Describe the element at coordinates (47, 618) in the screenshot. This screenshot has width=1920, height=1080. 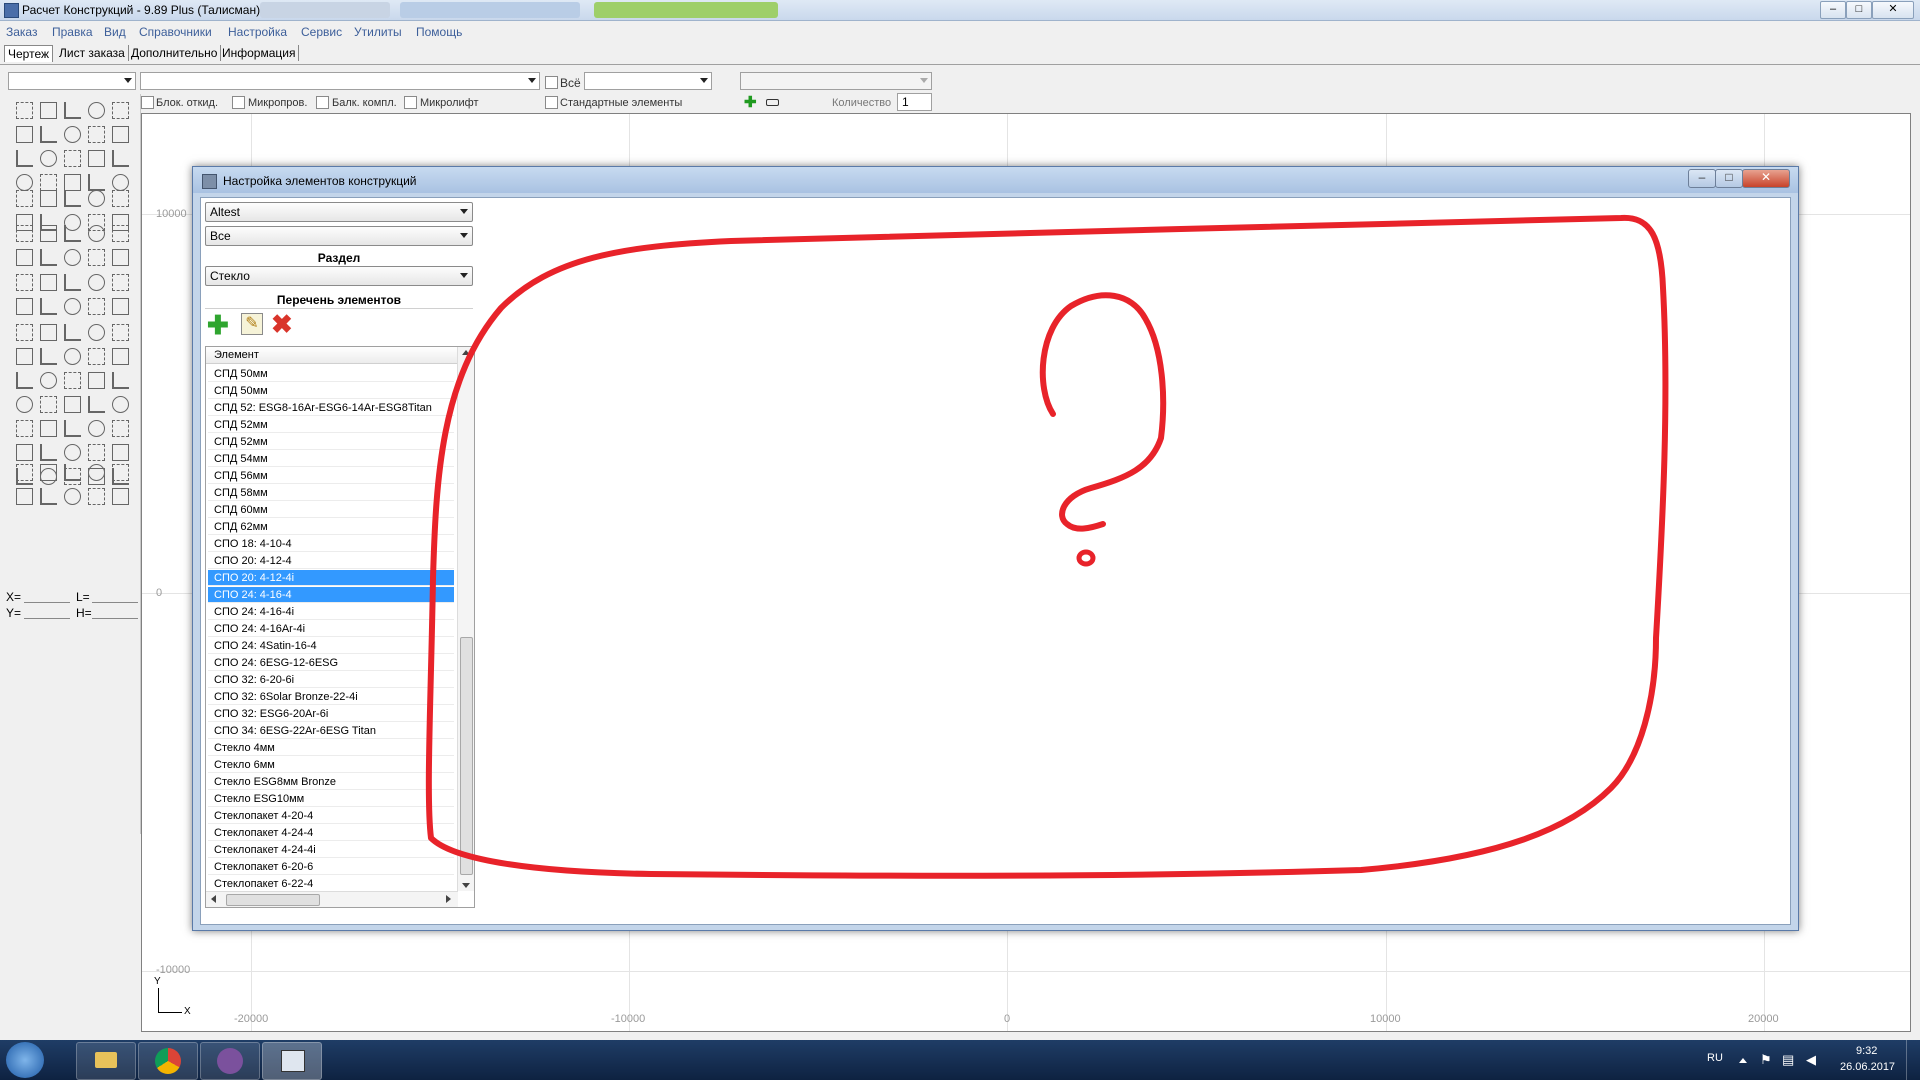
I see `y-coord-field` at that location.